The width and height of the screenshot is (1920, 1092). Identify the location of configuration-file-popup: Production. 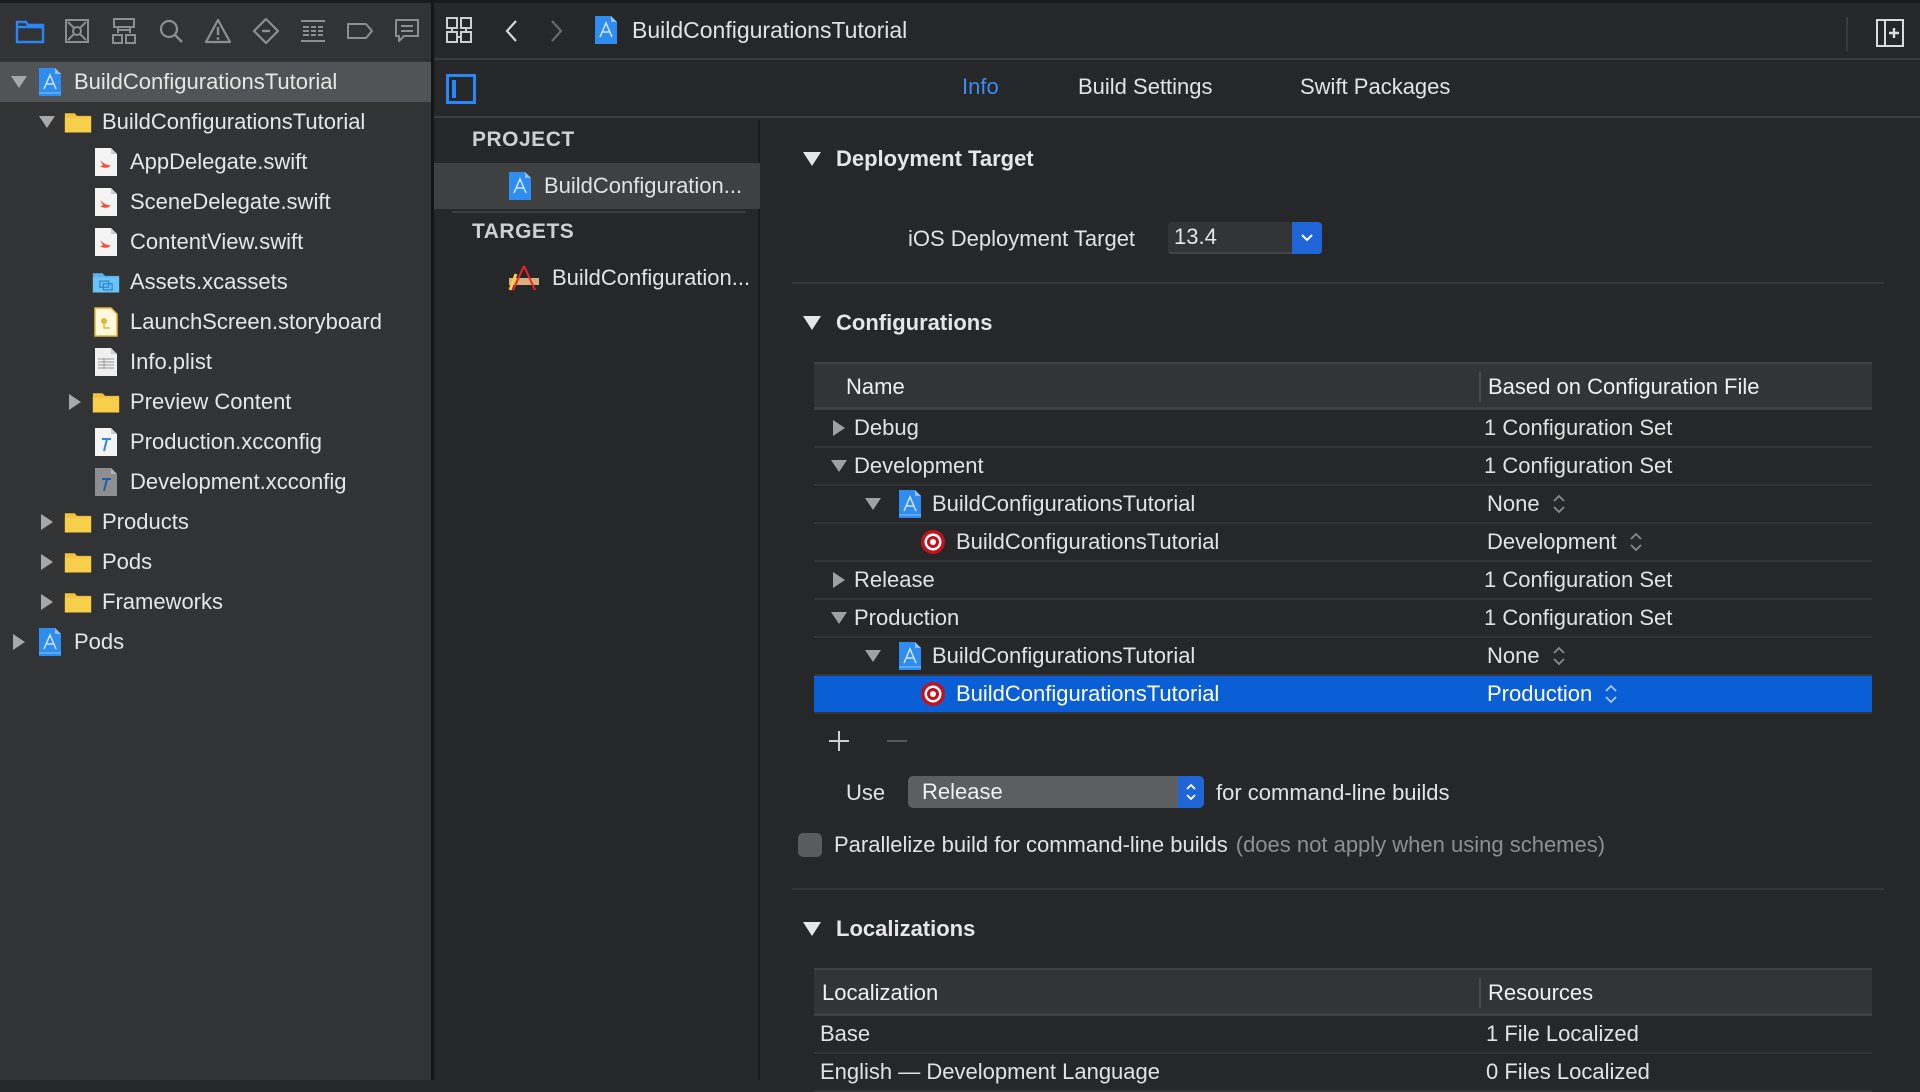
(1552, 694).